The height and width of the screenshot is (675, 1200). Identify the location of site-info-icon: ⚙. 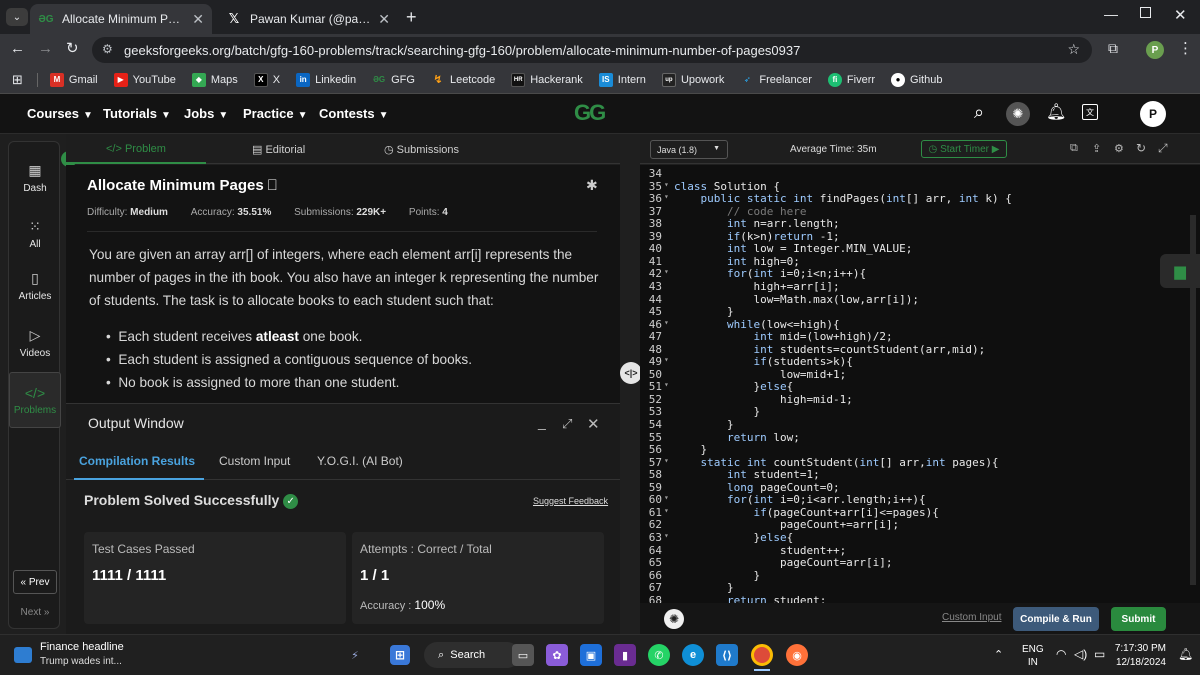
(107, 49).